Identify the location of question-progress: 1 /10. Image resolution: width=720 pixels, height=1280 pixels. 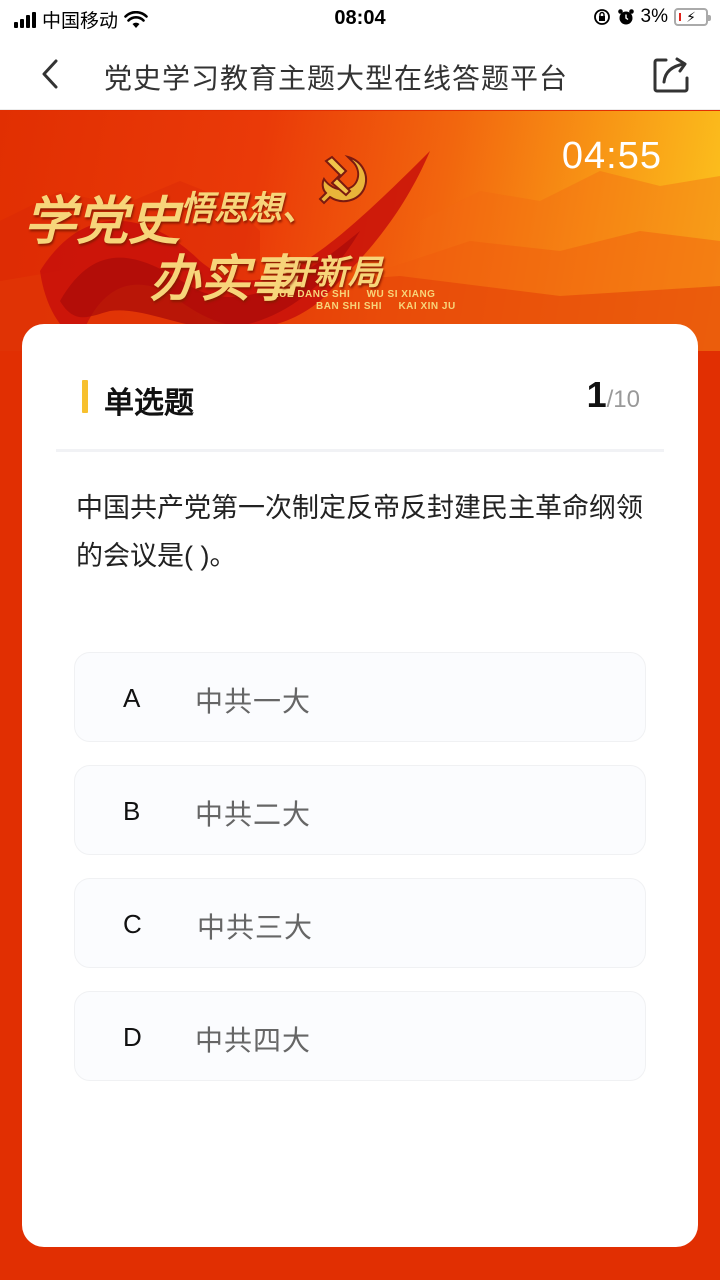
(613, 395).